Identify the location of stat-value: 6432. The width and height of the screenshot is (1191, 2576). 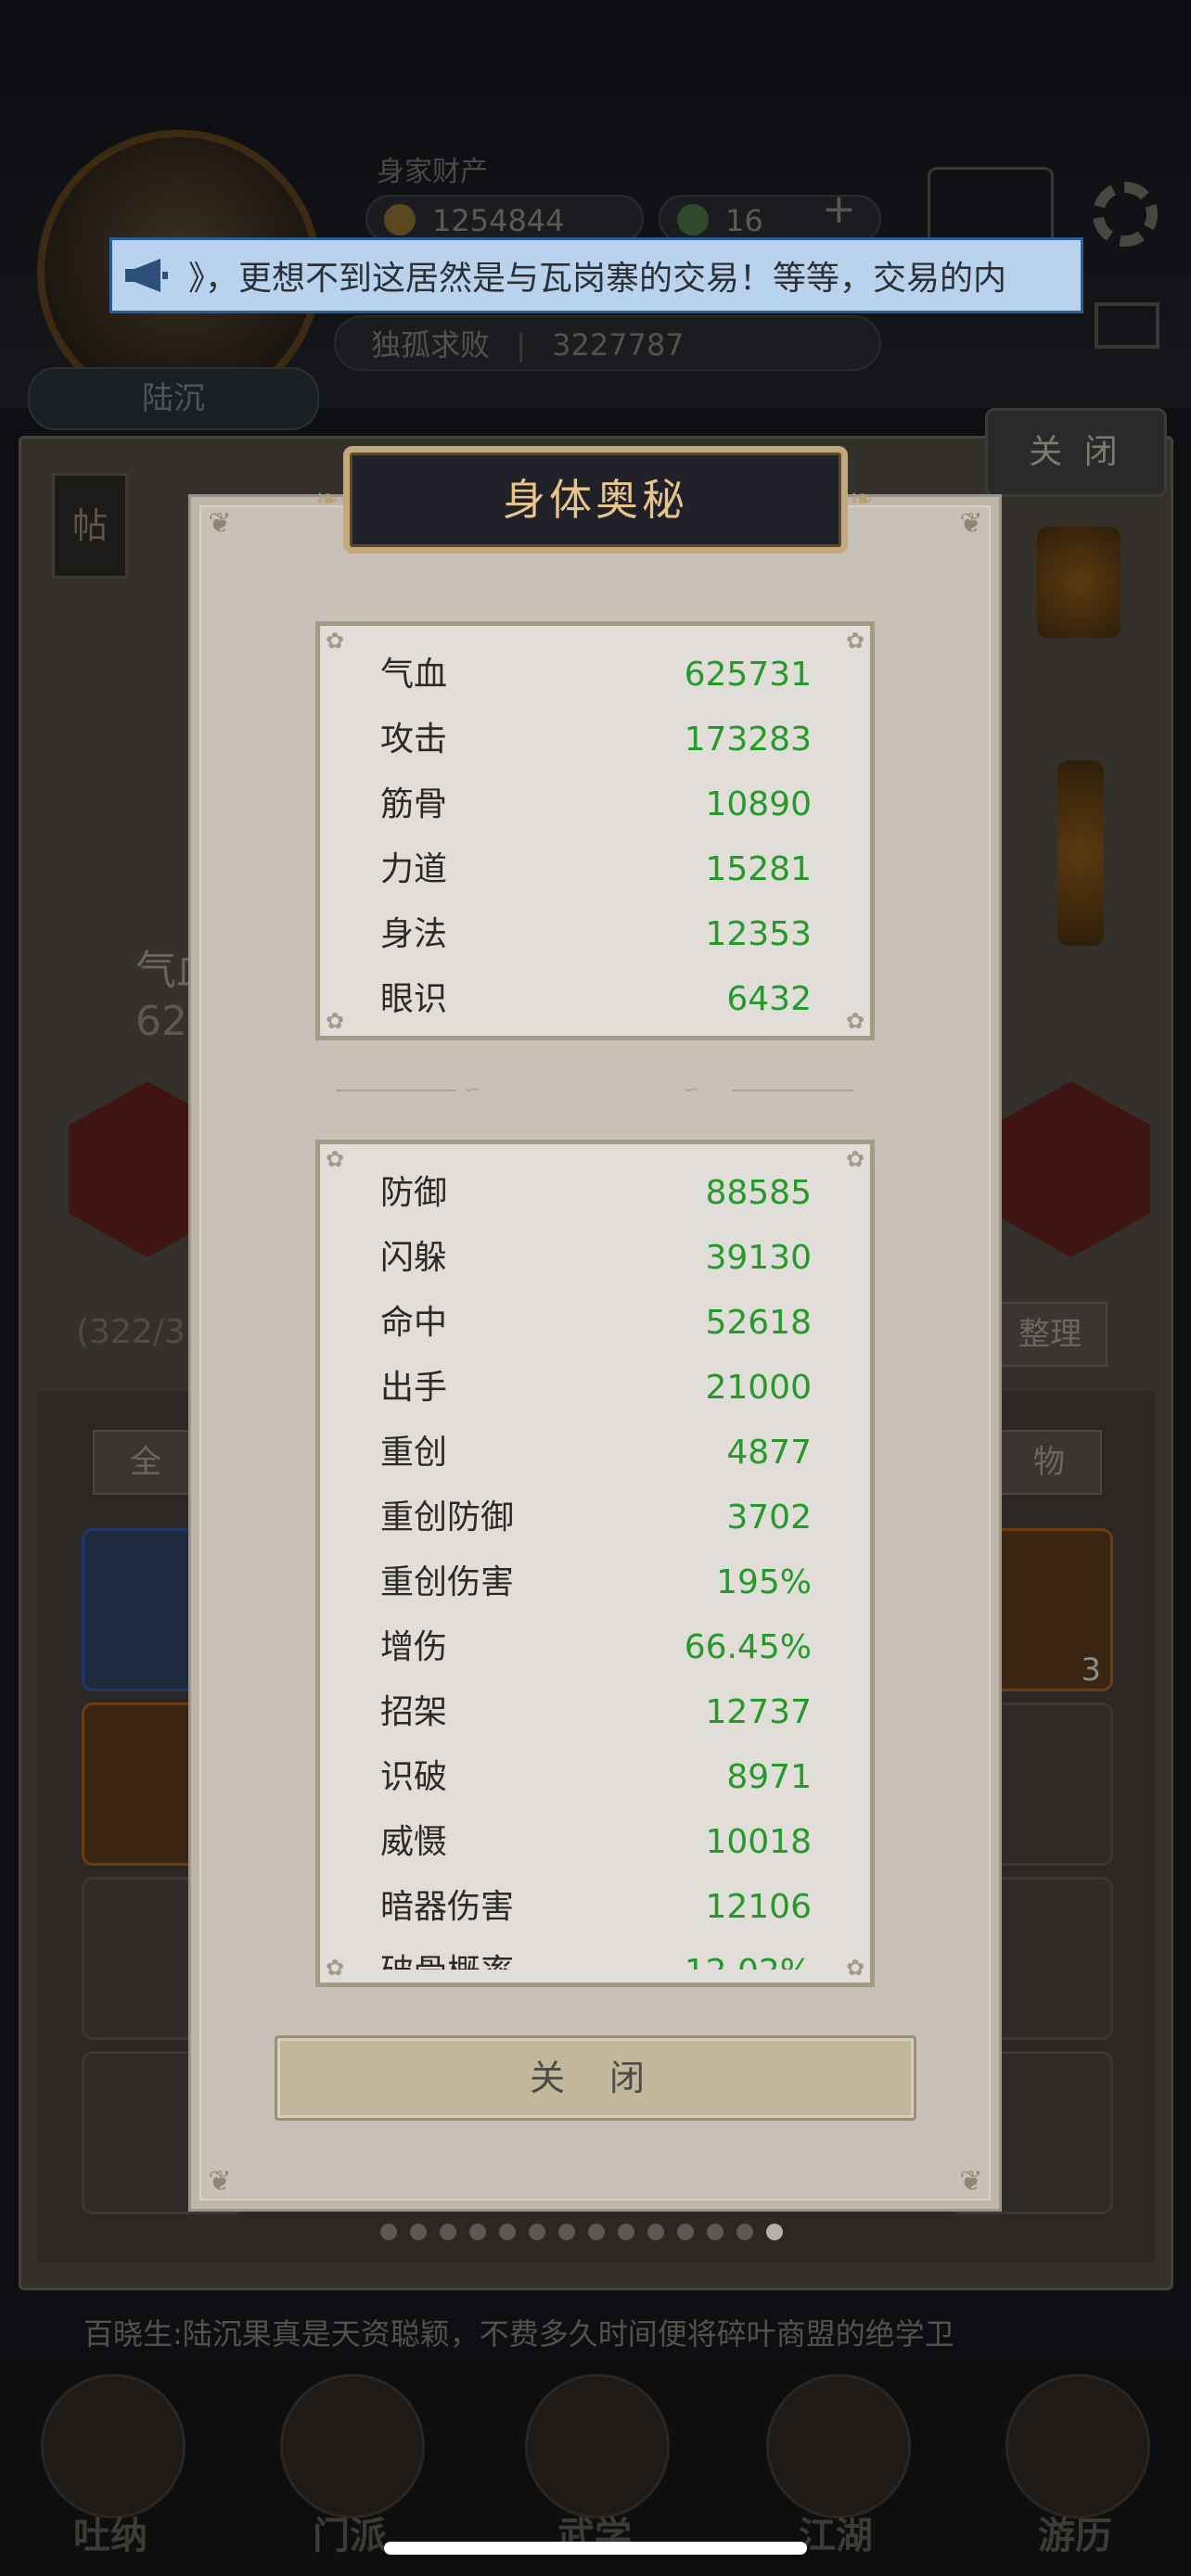
(769, 999).